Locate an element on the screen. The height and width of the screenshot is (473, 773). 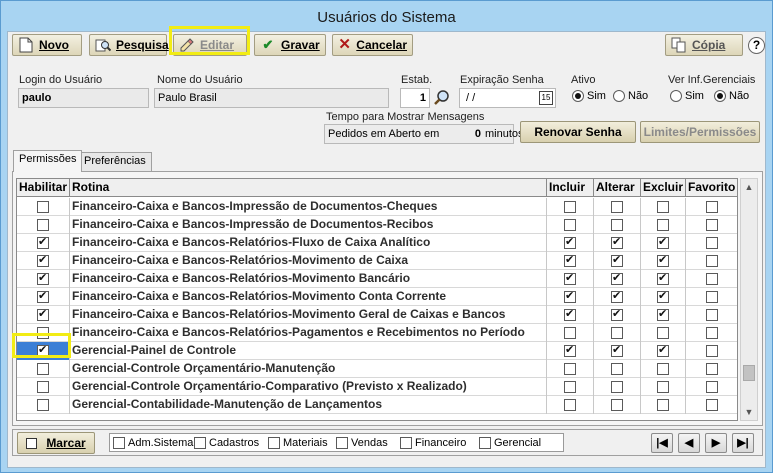
verinf-sim-radio: Sim is located at coordinates (687, 96).